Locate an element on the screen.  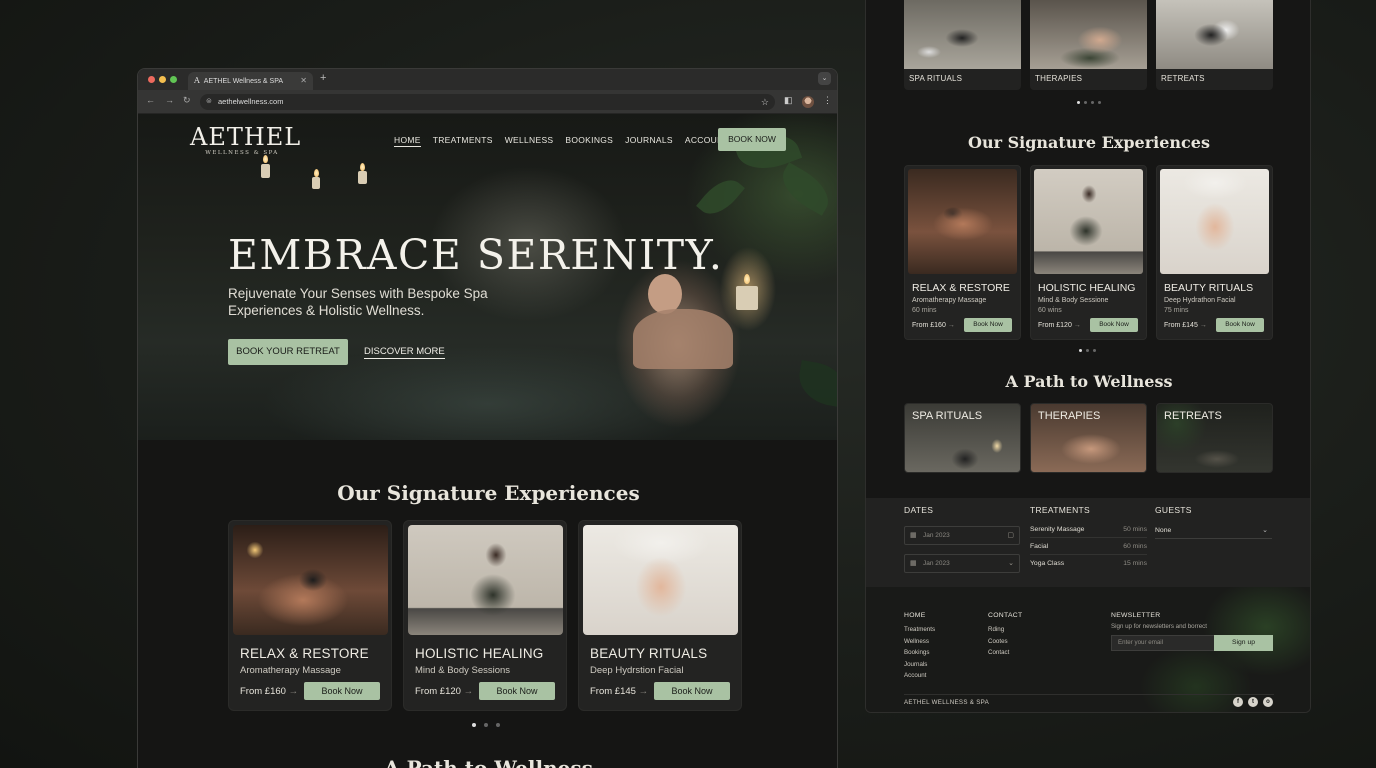
guests-select: None ⌄ is located at coordinates (1213, 530).